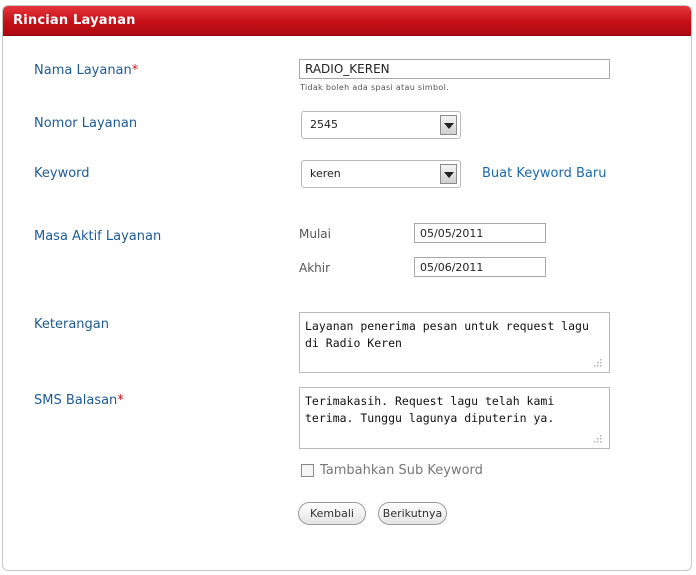 The image size is (696, 575). I want to click on next-button: Berikutnya, so click(412, 513).